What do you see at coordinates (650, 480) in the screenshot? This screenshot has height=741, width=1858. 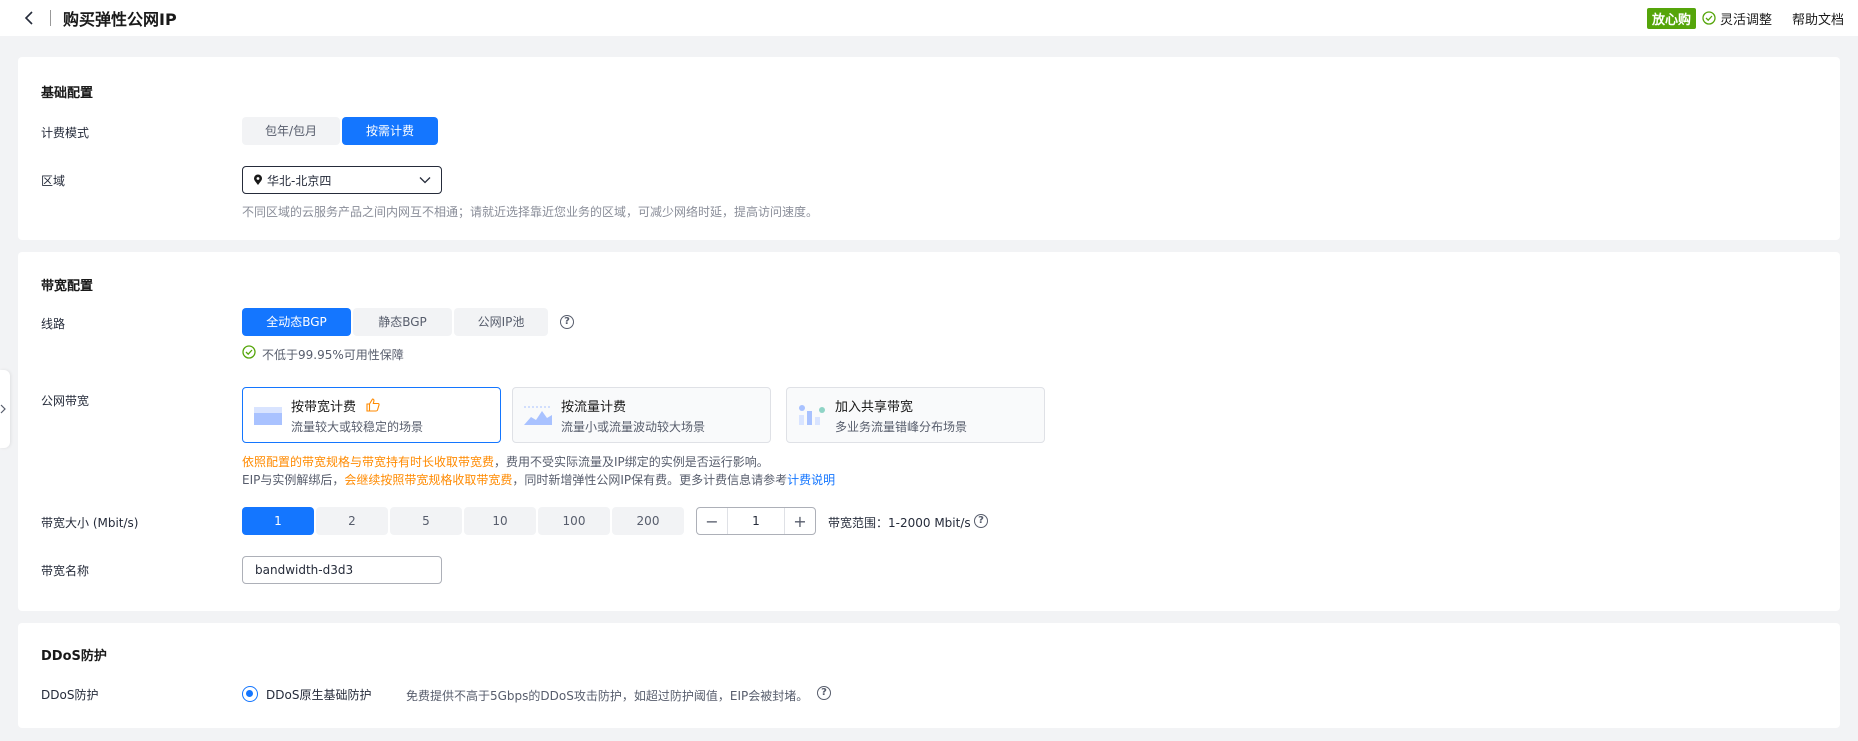 I see `billing-note-line2-middle: ，同时新增弹性公网IP保有费。更多计费信息请参考` at bounding box center [650, 480].